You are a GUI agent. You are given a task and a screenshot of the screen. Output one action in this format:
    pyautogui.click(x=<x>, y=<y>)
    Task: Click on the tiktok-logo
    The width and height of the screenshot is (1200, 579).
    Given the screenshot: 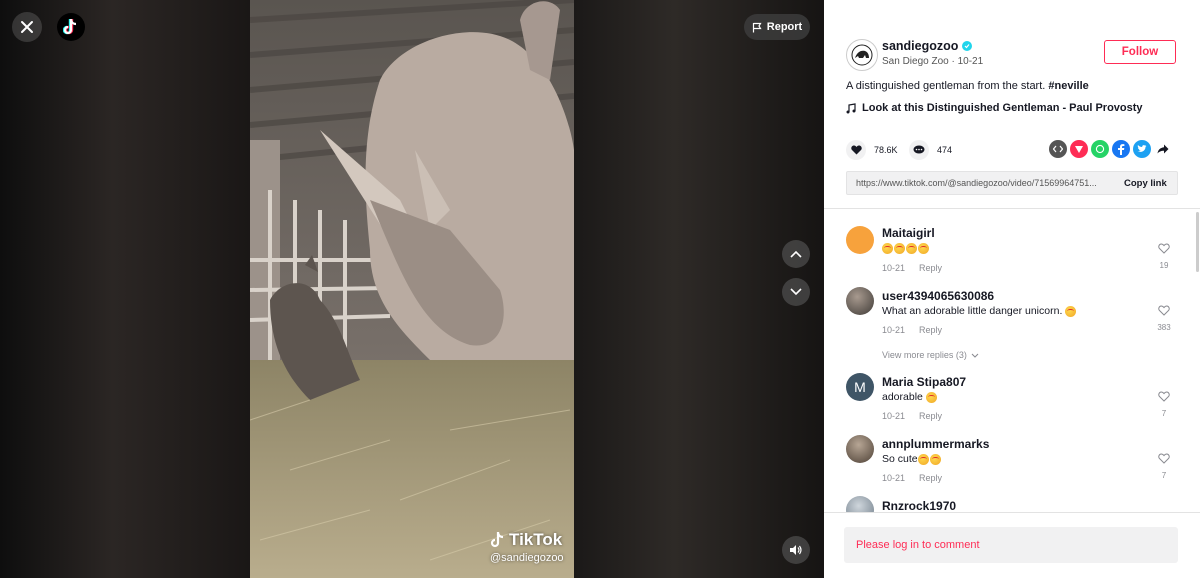 What is the action you would take?
    pyautogui.click(x=71, y=27)
    